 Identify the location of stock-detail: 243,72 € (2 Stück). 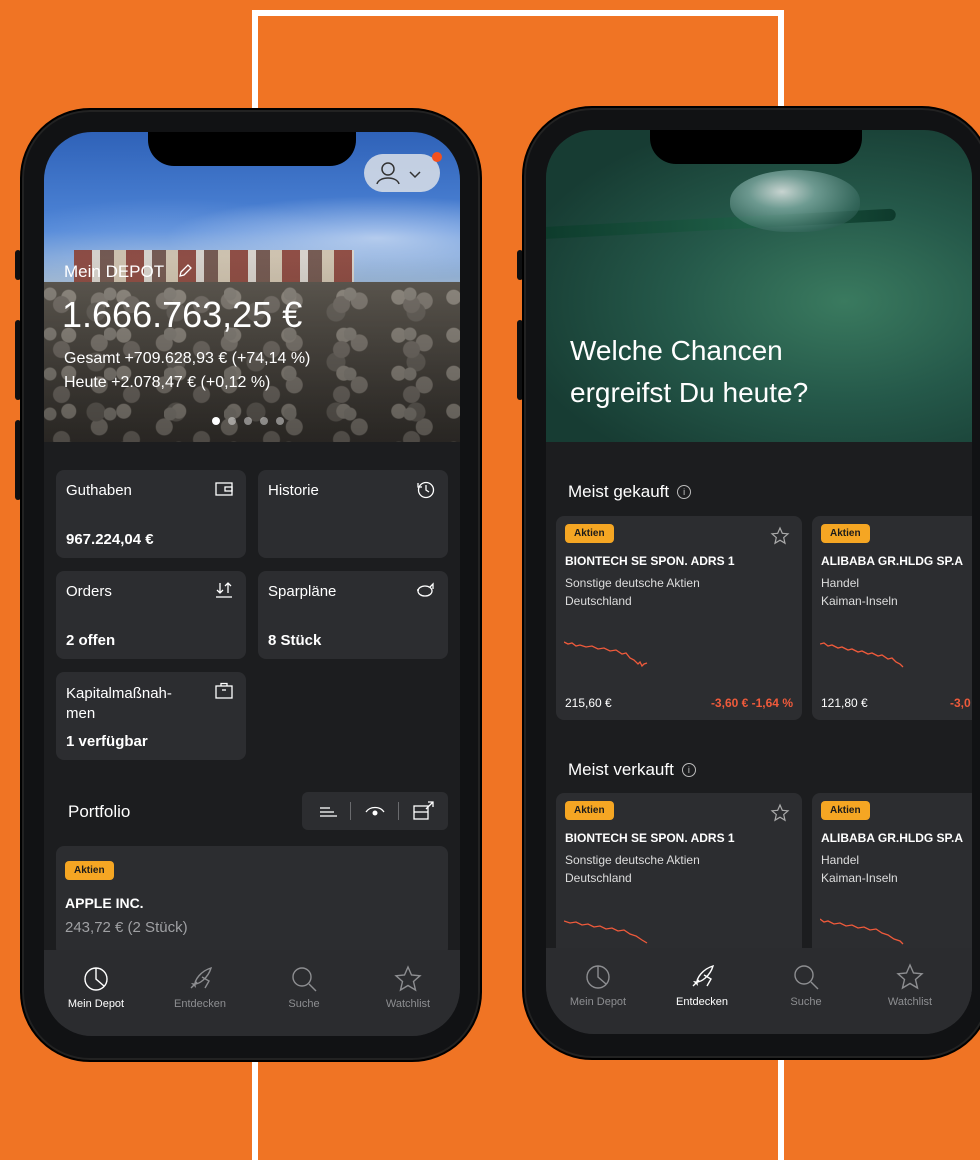
(126, 927).